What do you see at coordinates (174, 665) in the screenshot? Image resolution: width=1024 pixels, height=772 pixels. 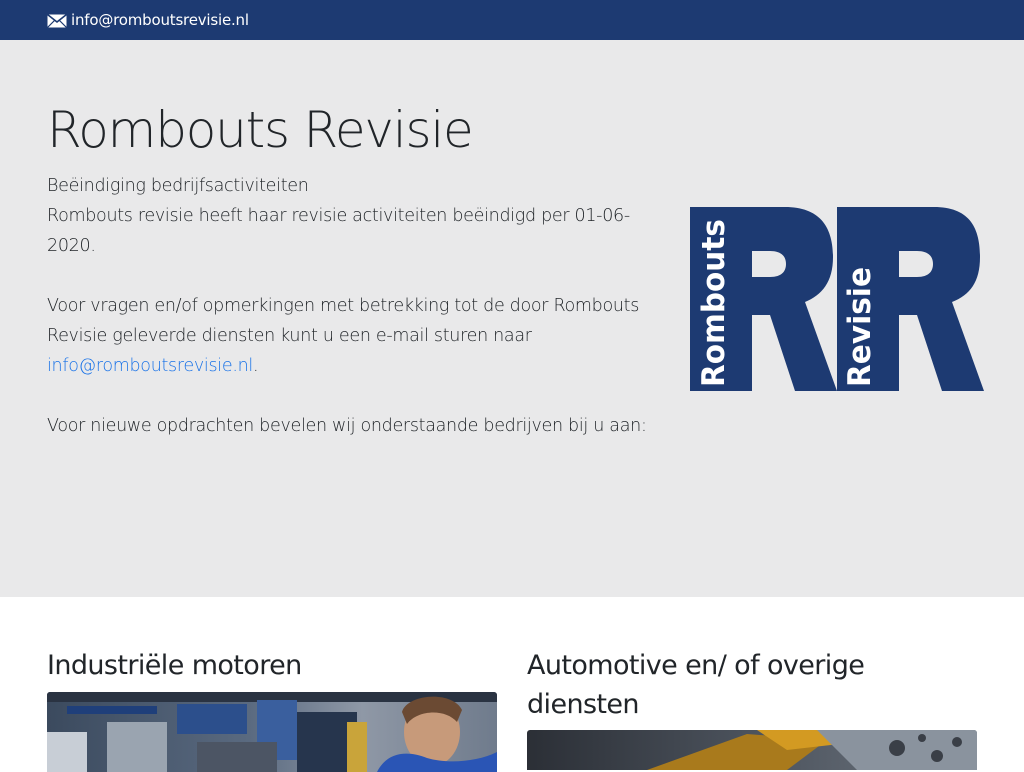 I see `service-title-industrial: Industriële motoren` at bounding box center [174, 665].